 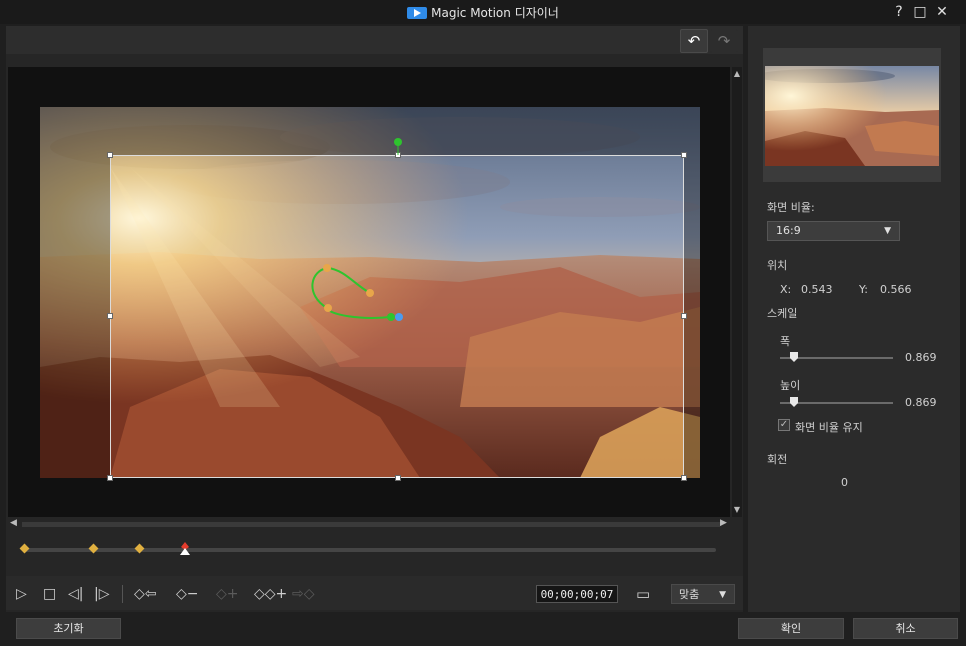 I want to click on previous-frame-button: ◁|, so click(x=75, y=594).